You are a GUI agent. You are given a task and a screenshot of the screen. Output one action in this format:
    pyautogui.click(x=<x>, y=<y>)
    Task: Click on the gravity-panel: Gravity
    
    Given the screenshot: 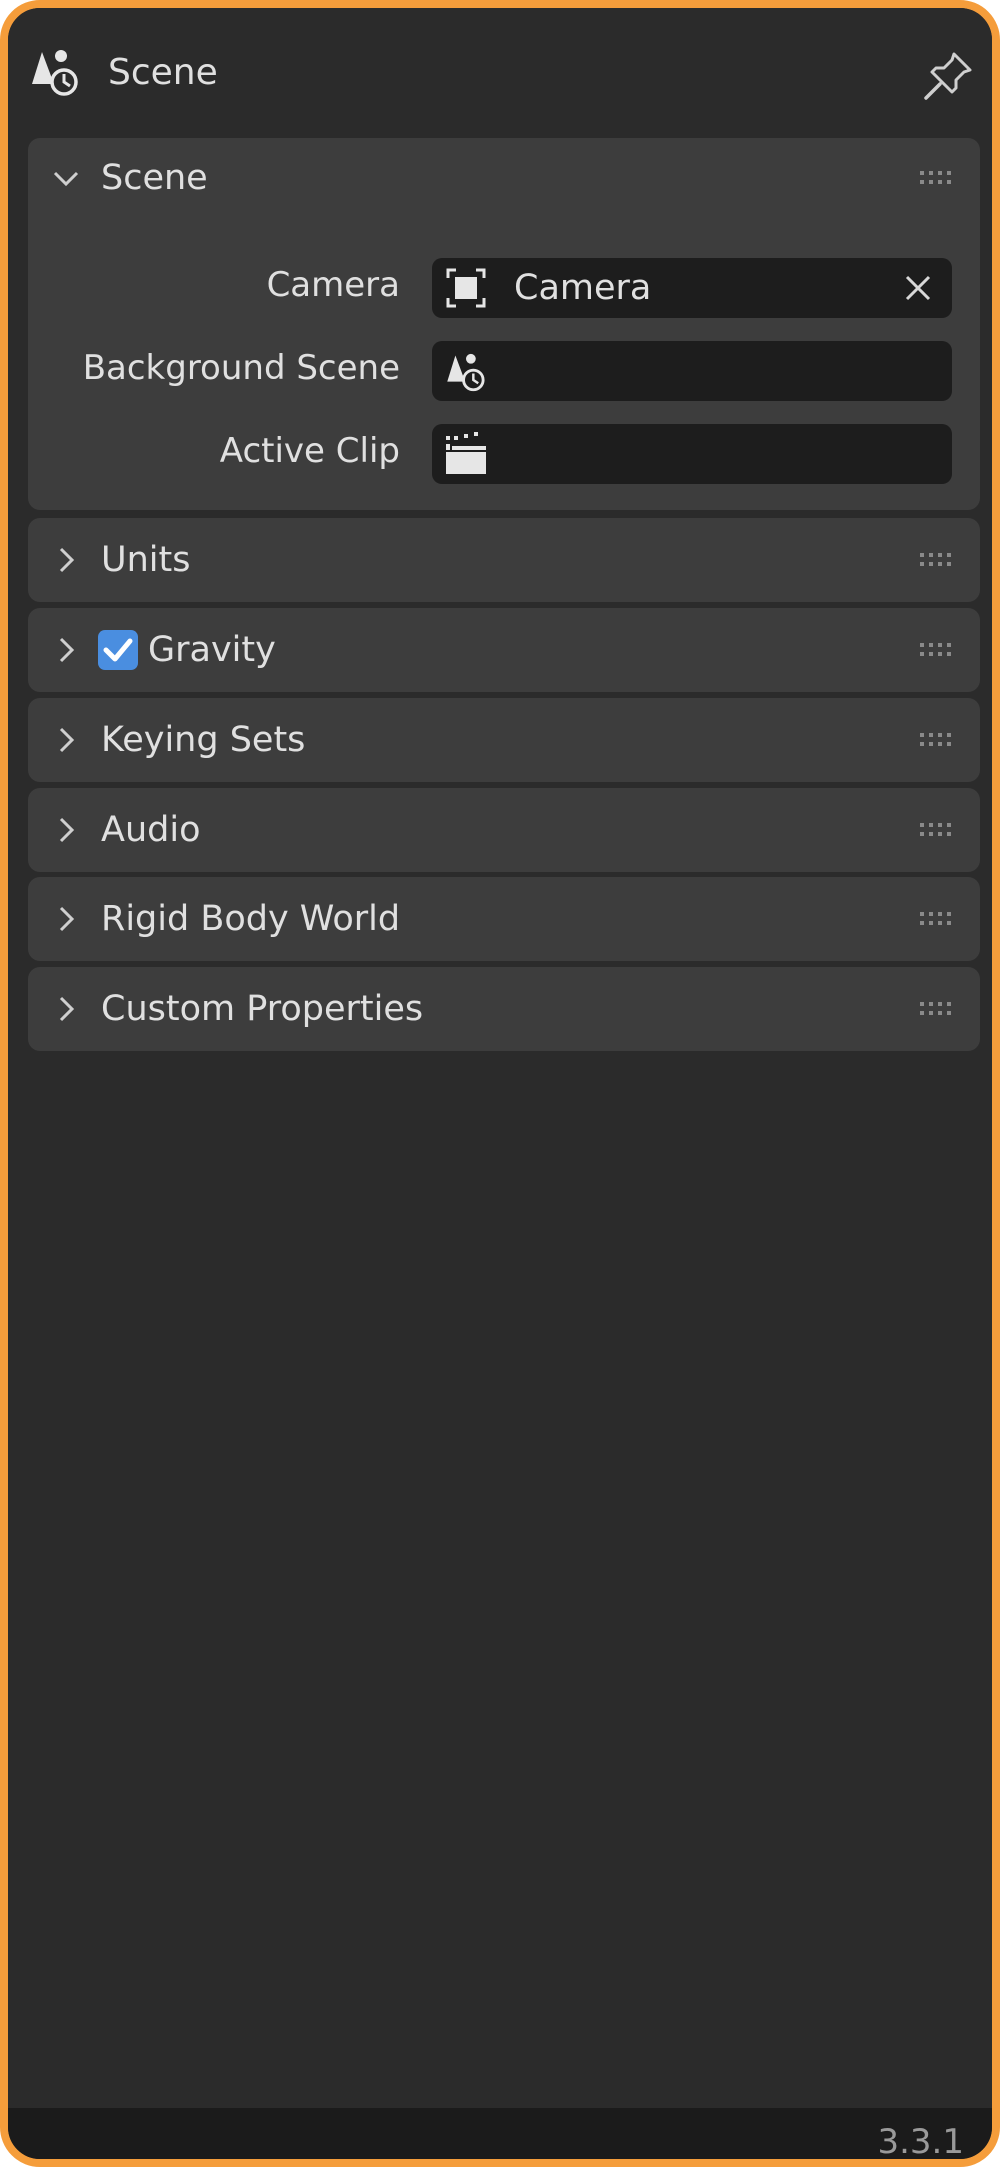 What is the action you would take?
    pyautogui.click(x=504, y=650)
    